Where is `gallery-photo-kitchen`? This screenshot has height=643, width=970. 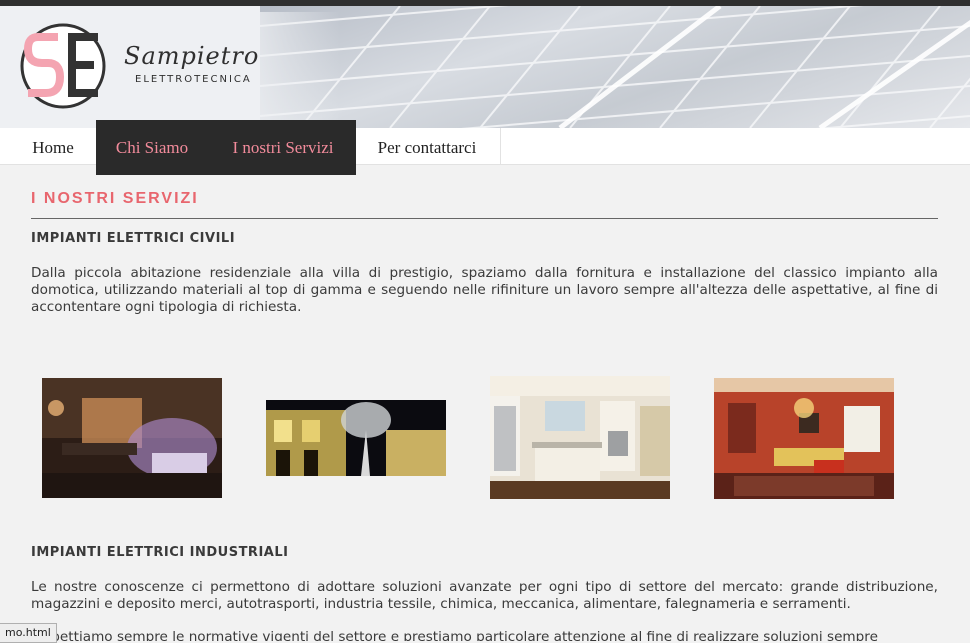
gallery-photo-kitchen is located at coordinates (580, 437).